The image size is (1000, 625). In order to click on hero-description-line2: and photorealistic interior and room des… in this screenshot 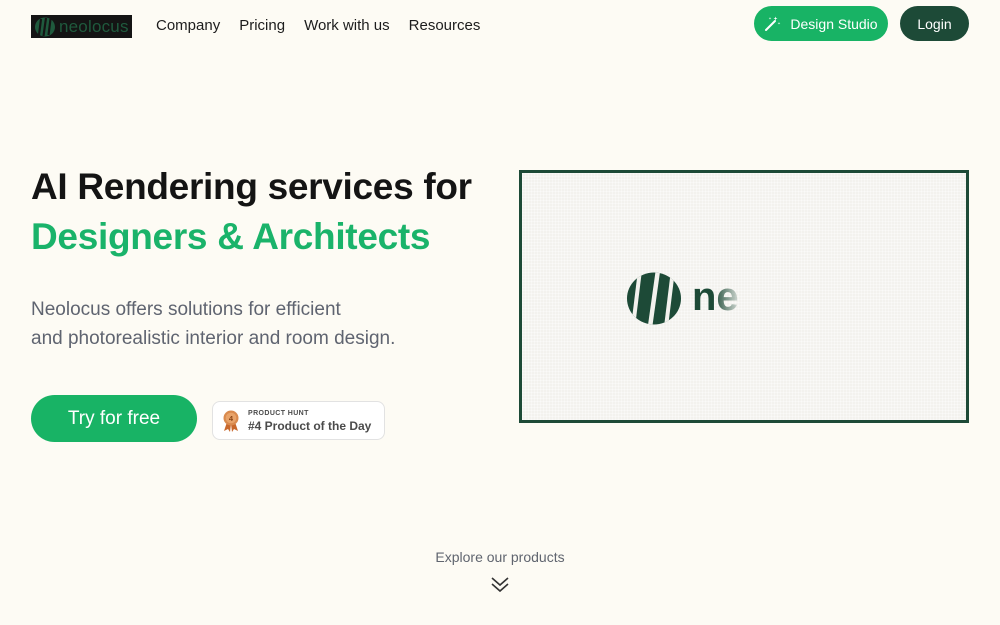, I will do `click(213, 338)`.